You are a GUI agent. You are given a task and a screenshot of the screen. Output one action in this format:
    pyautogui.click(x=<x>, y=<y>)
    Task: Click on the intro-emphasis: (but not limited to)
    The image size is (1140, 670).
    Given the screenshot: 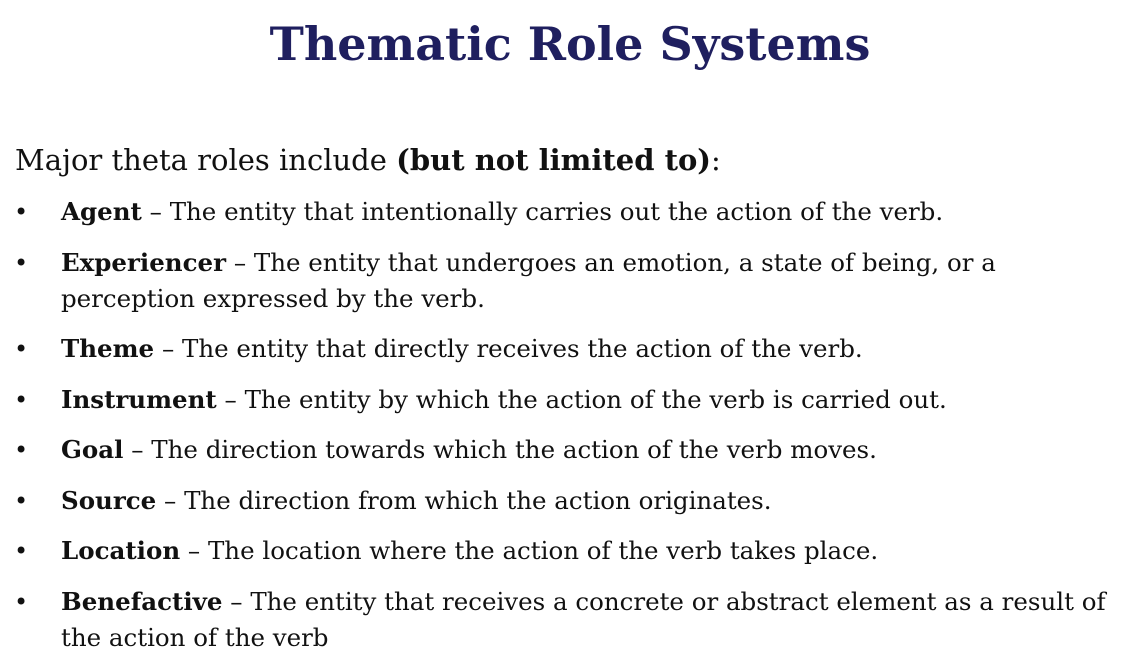 What is the action you would take?
    pyautogui.click(x=554, y=160)
    